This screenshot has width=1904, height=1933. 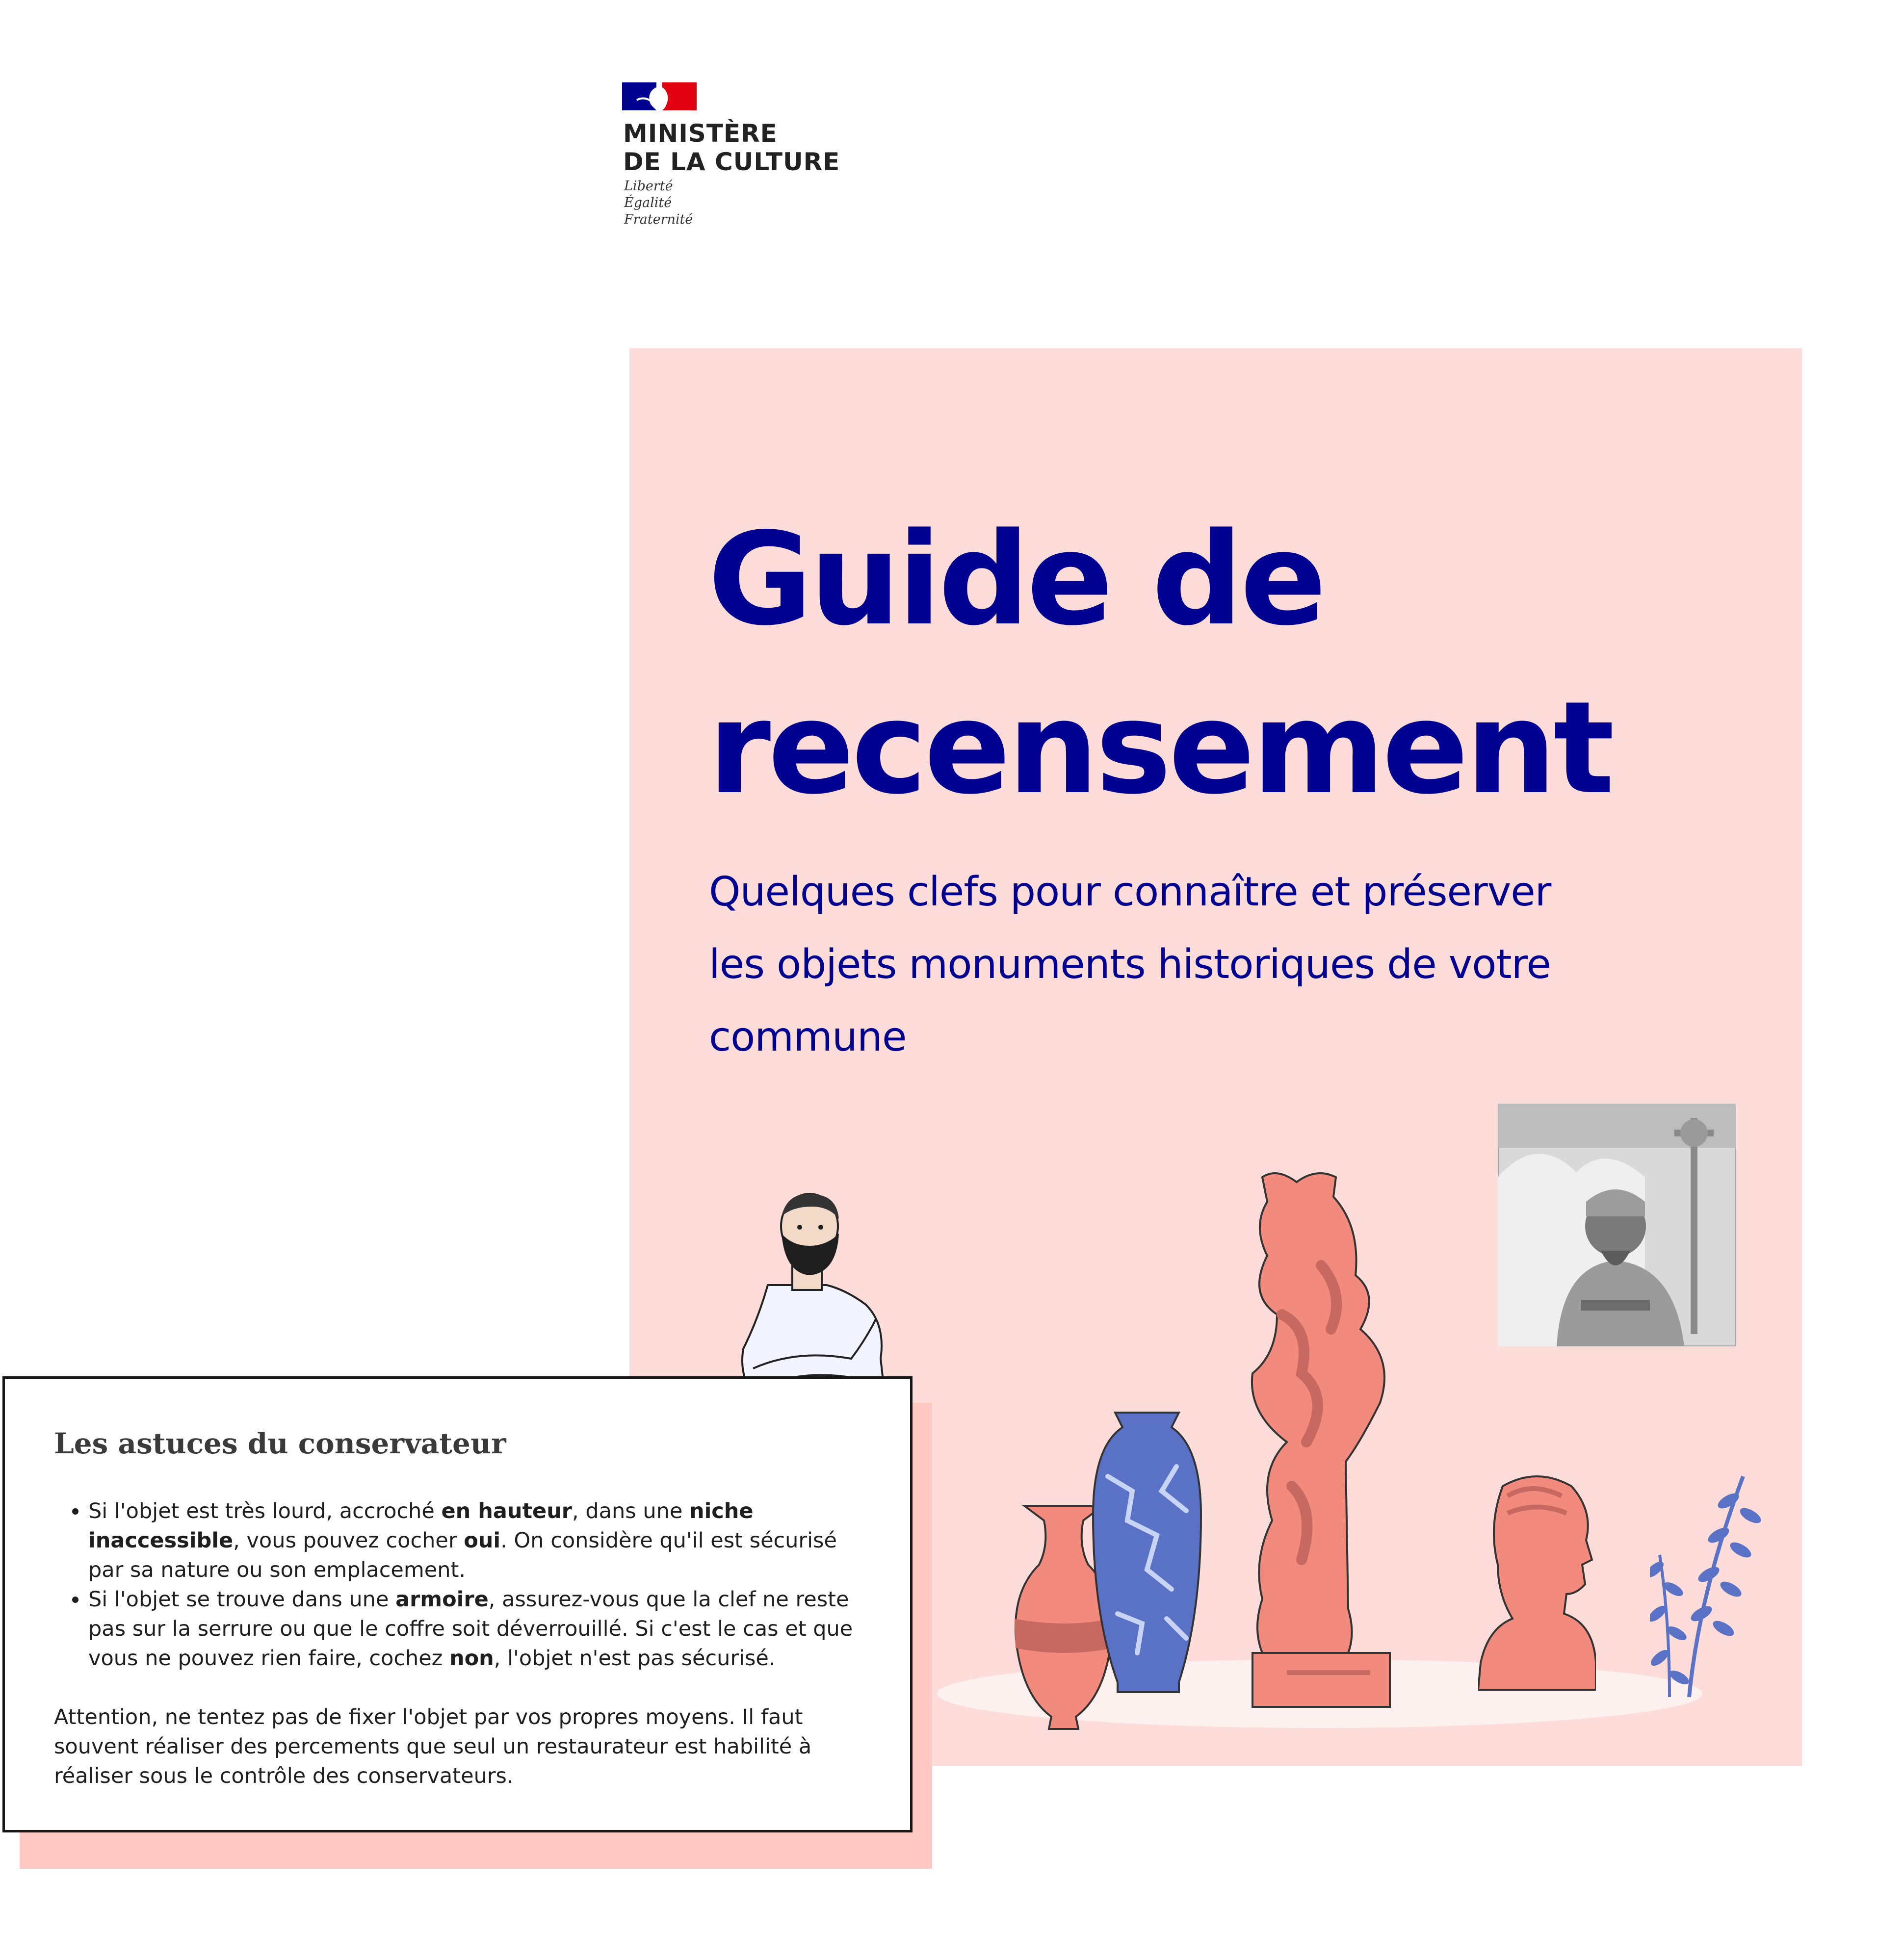 What do you see at coordinates (1161, 664) in the screenshot?
I see `cover-title: Guide de recensement` at bounding box center [1161, 664].